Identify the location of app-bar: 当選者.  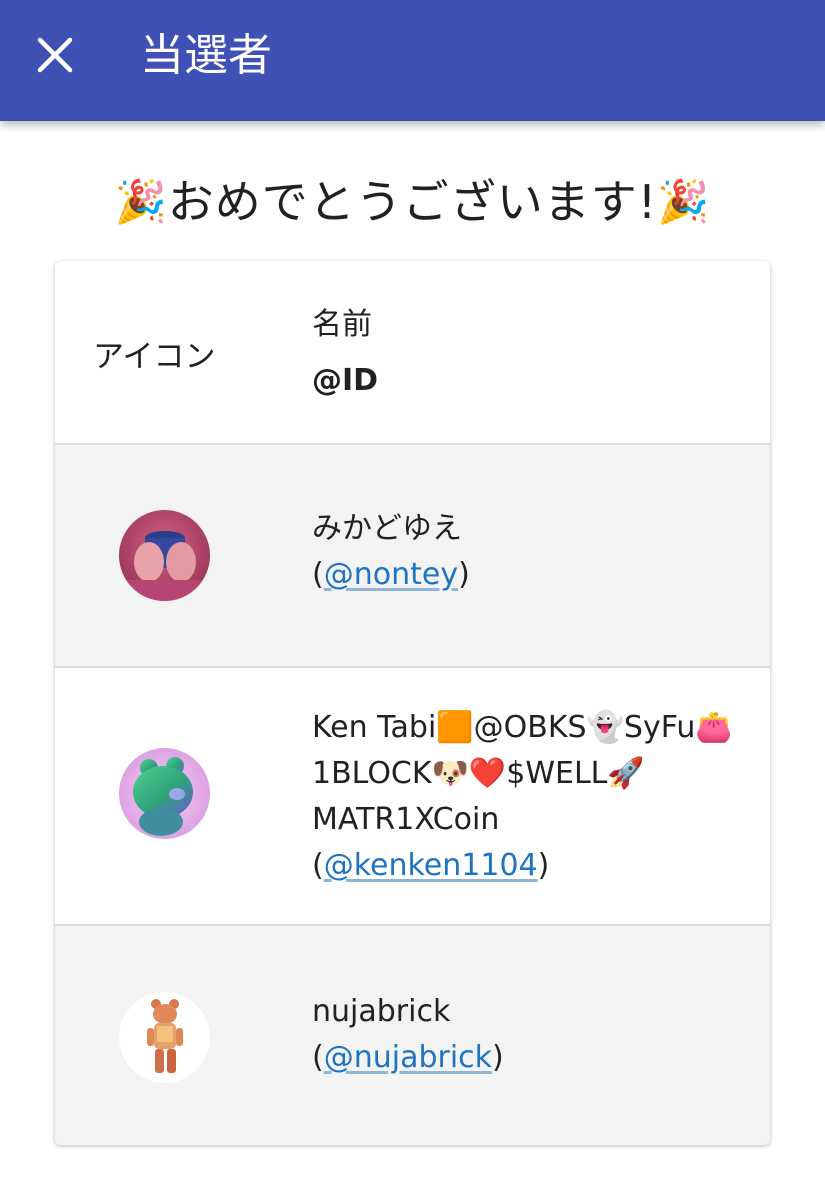
(412, 60).